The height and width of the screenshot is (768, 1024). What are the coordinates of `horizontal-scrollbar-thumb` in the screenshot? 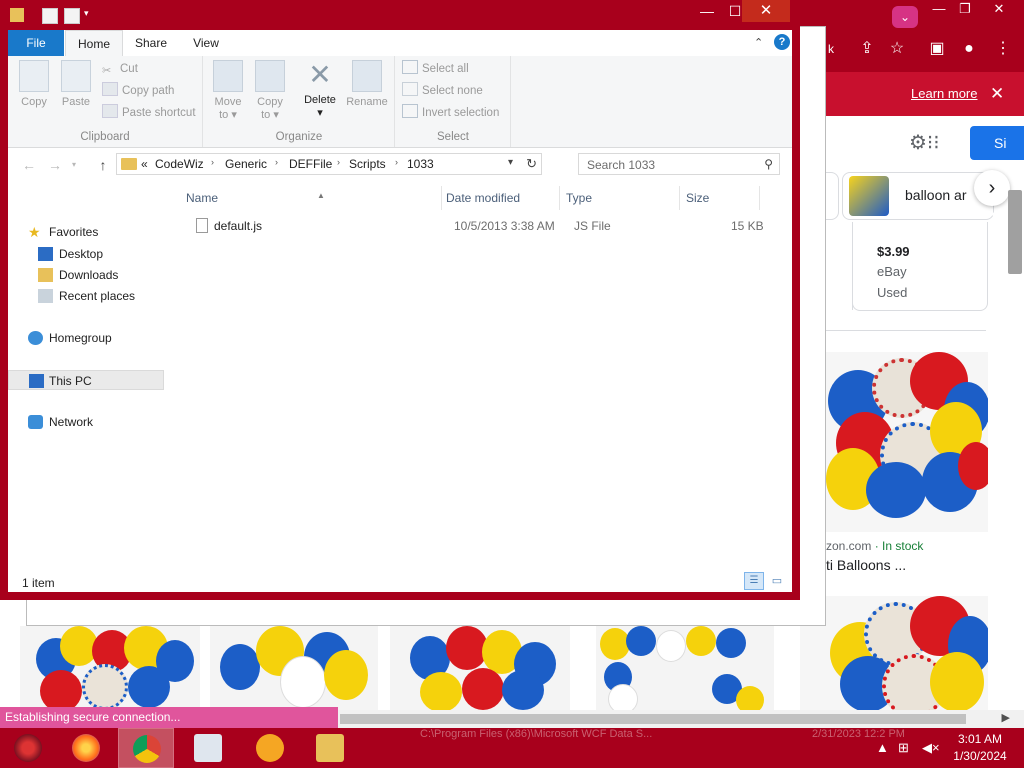 It's located at (653, 719).